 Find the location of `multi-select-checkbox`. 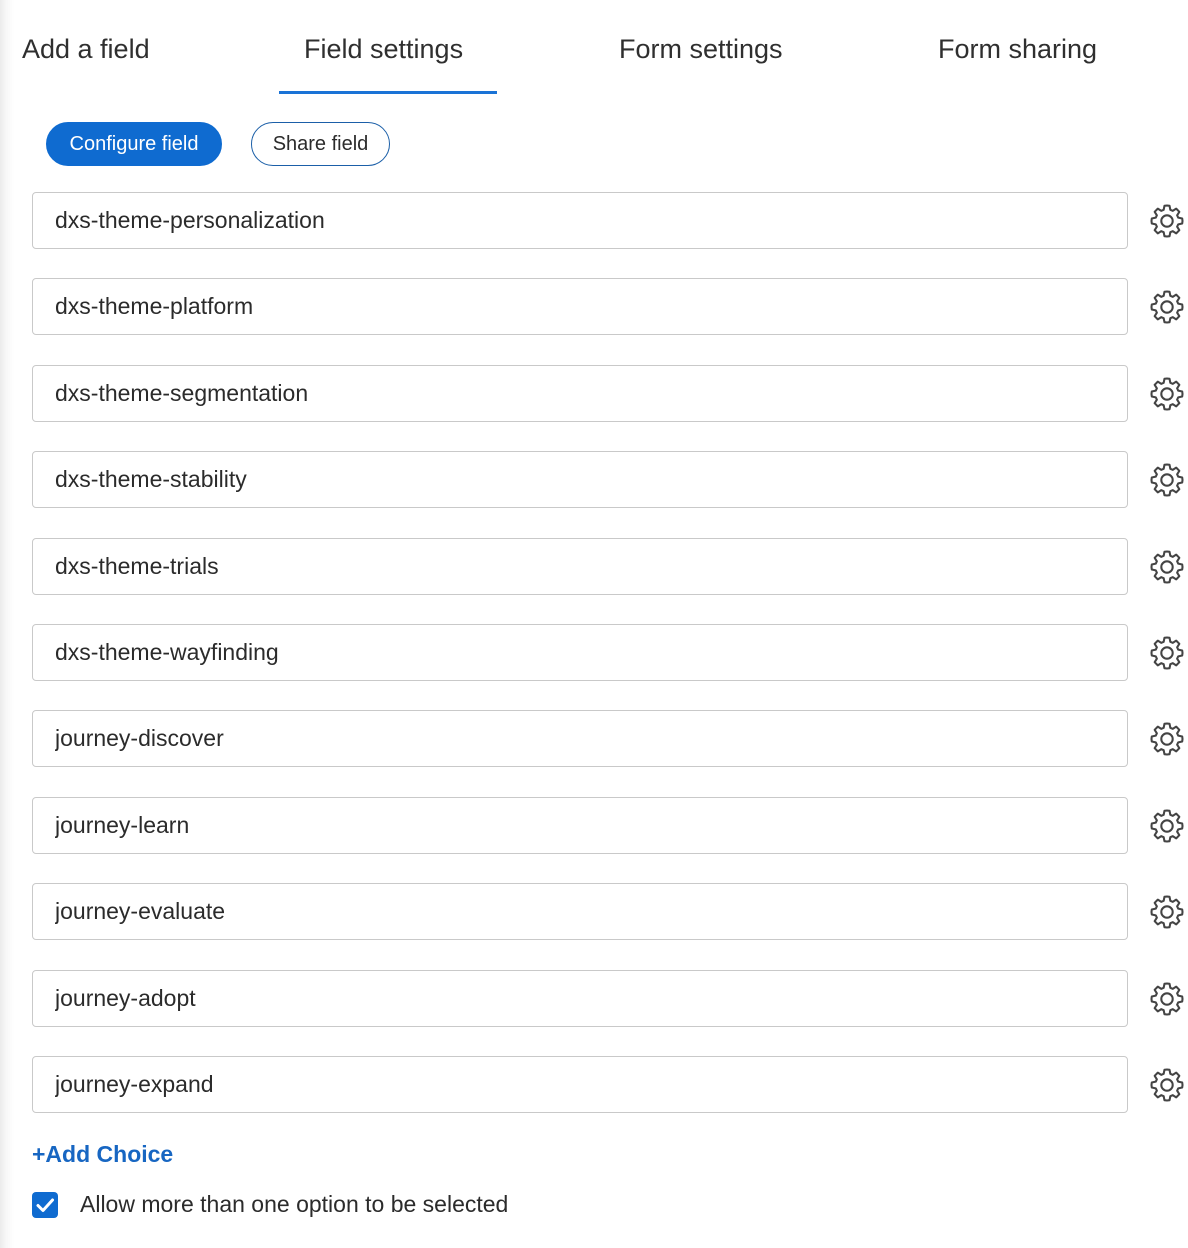

multi-select-checkbox is located at coordinates (45, 1205).